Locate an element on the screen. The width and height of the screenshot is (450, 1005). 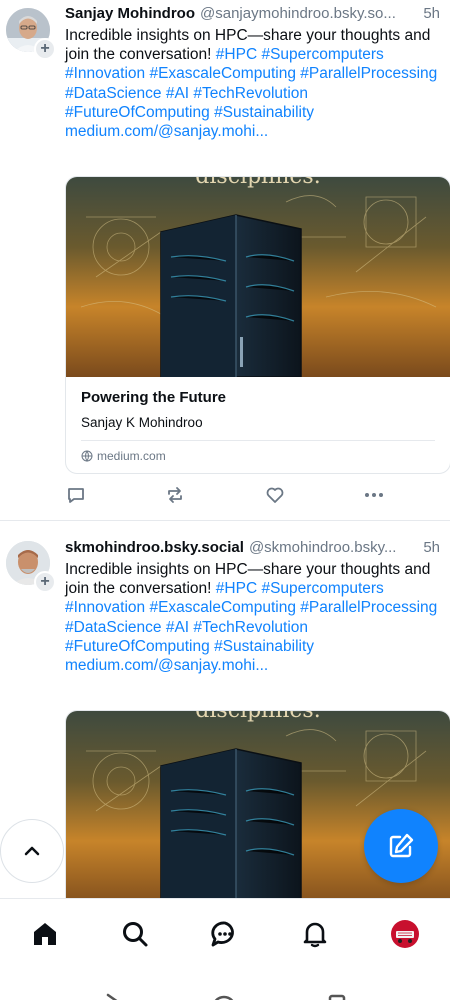
nav-search is located at coordinates (135, 934).